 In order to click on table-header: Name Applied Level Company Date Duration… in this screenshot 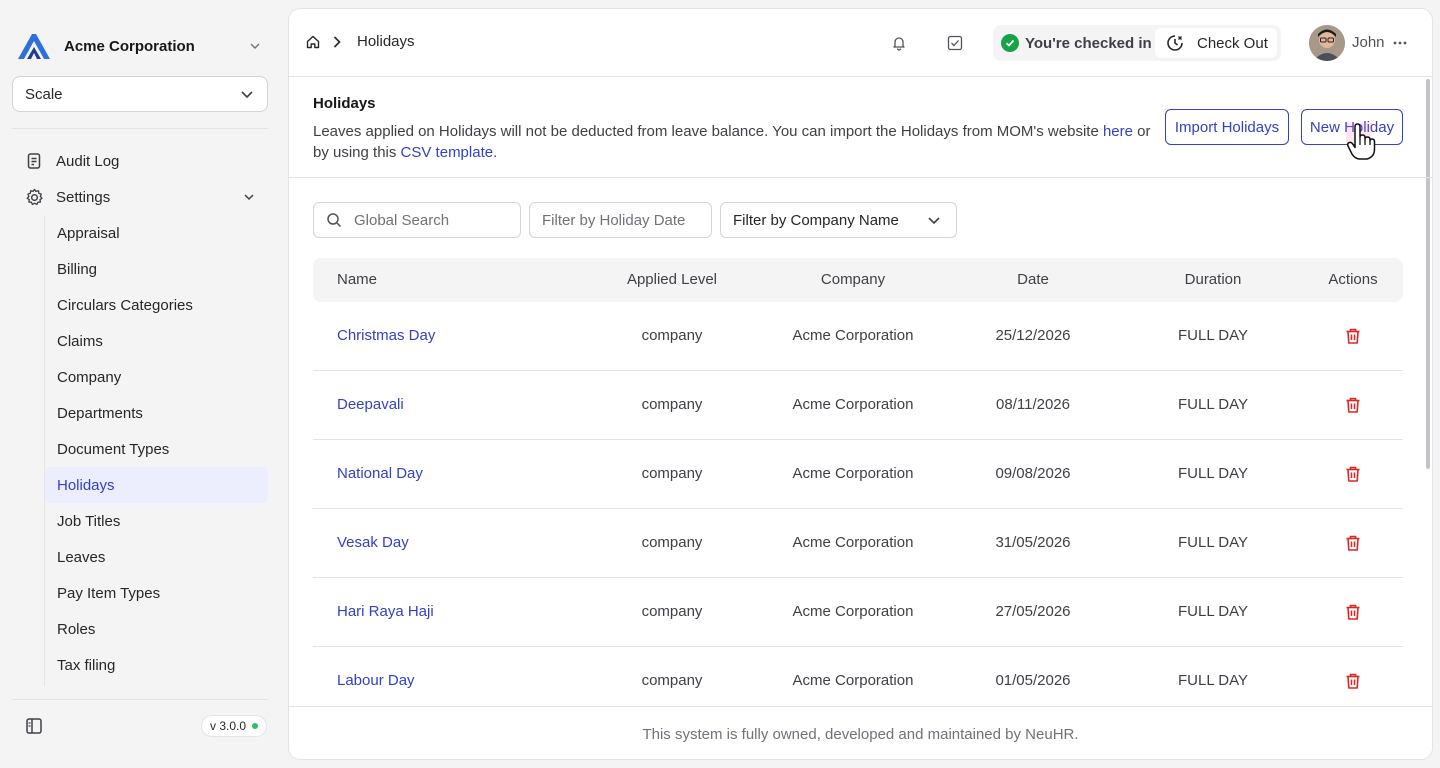, I will do `click(858, 280)`.